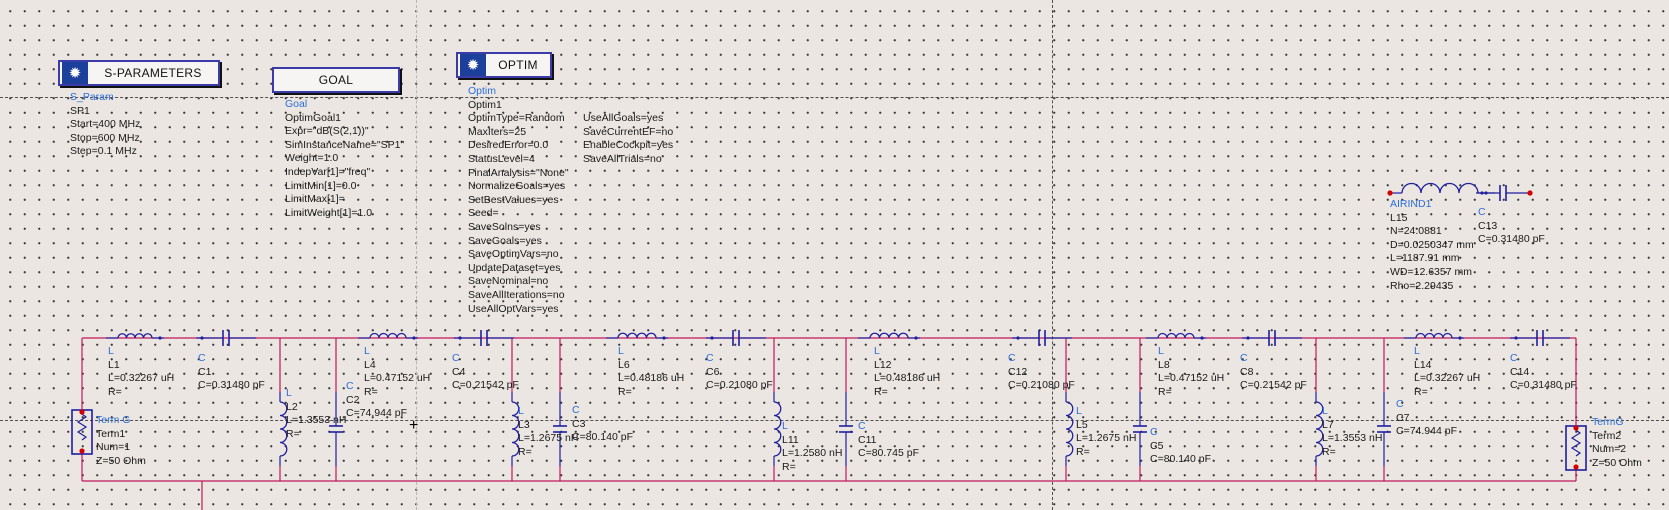 The width and height of the screenshot is (1669, 510). What do you see at coordinates (713, 371) in the screenshot?
I see `component-param: C6` at bounding box center [713, 371].